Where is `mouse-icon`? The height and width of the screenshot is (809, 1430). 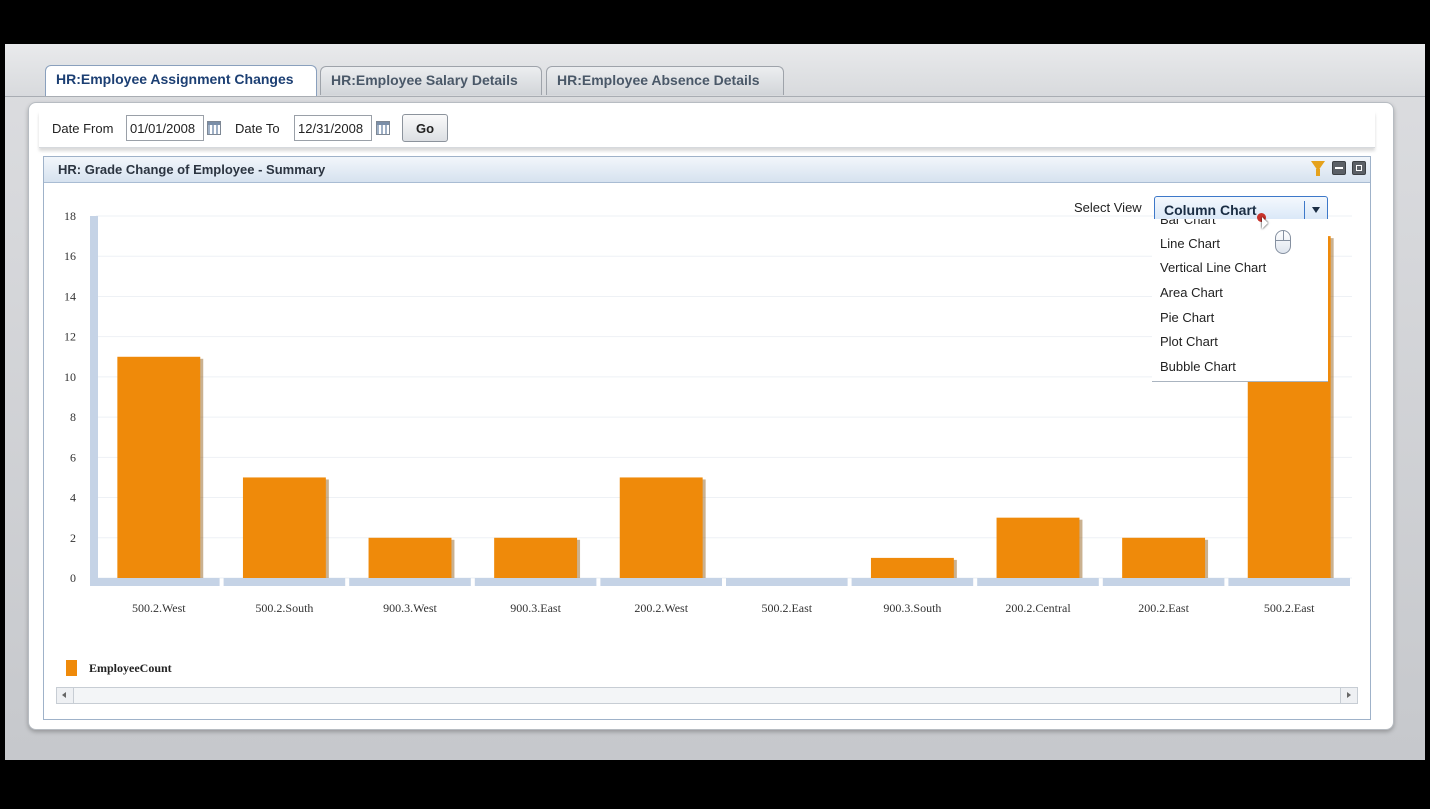
mouse-icon is located at coordinates (1283, 242).